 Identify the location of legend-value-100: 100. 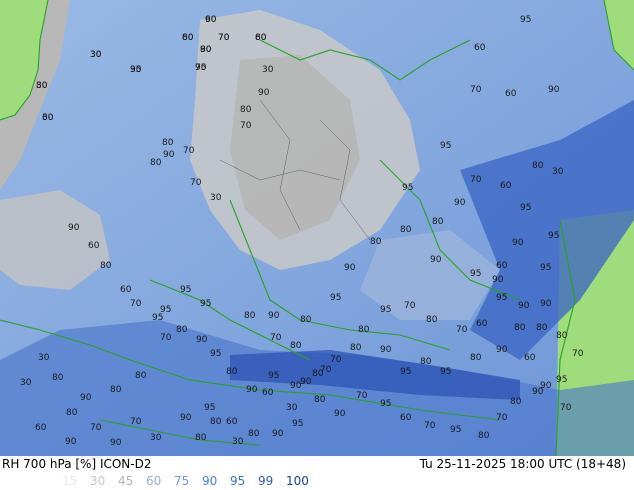
(297, 481).